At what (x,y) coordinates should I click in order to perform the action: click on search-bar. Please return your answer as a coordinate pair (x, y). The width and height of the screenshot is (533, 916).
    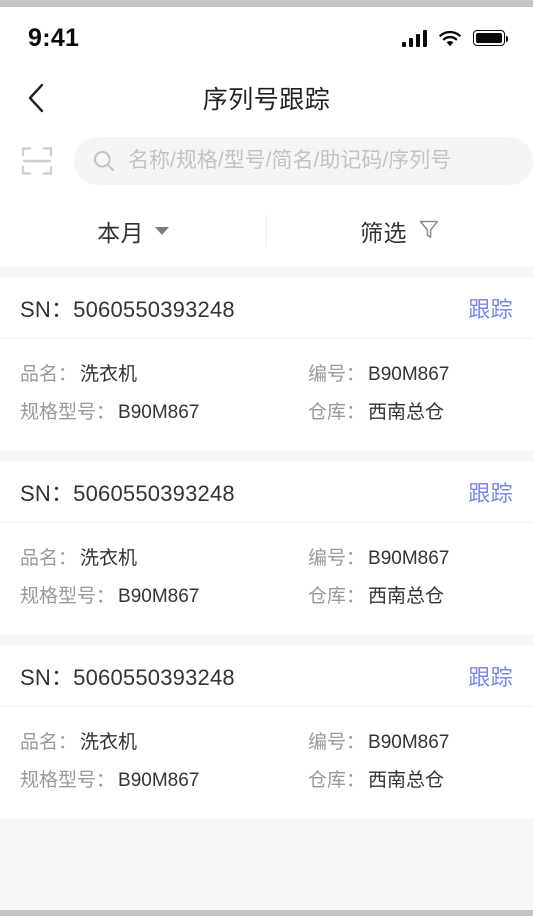
    Looking at the image, I should click on (266, 161).